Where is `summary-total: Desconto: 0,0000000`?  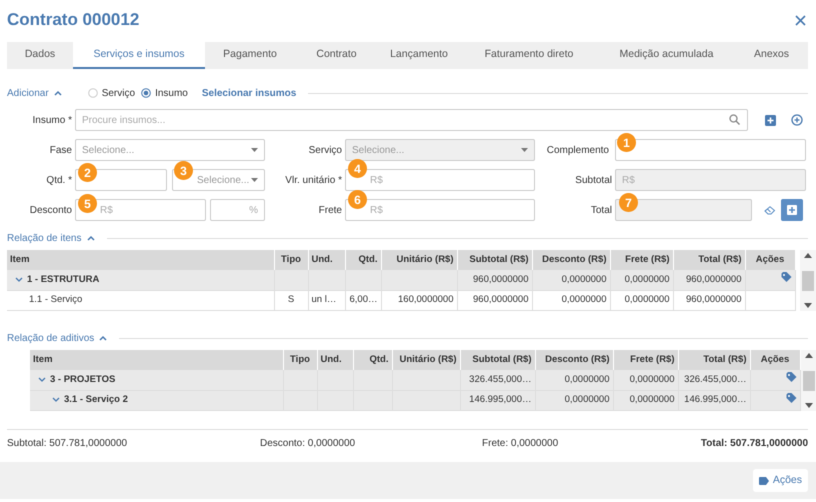
summary-total: Desconto: 0,0000000 is located at coordinates (308, 443).